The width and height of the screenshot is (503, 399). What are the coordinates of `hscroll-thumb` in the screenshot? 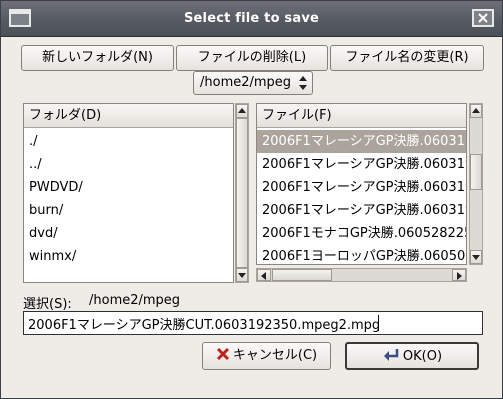 It's located at (302, 275).